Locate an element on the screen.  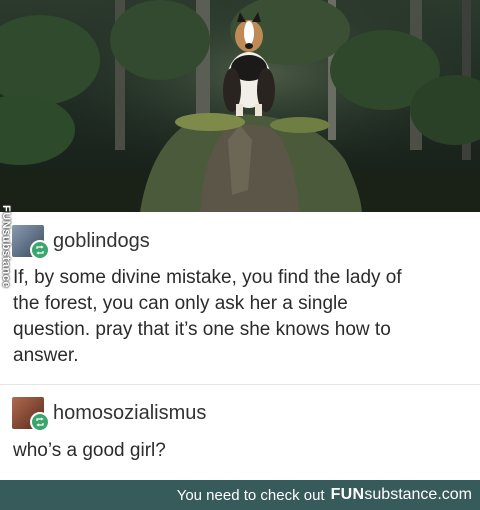
footer-banner: You need to check out FUNsubstance.com is located at coordinates (240, 495).